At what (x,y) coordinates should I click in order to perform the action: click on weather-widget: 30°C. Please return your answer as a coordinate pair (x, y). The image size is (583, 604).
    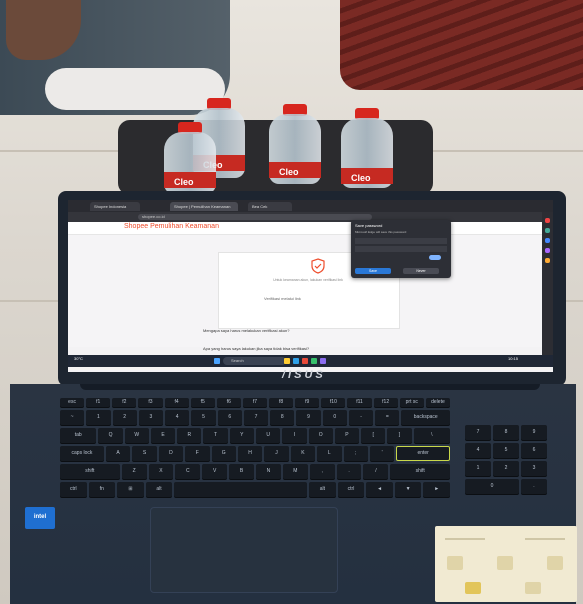
    Looking at the image, I should click on (78, 358).